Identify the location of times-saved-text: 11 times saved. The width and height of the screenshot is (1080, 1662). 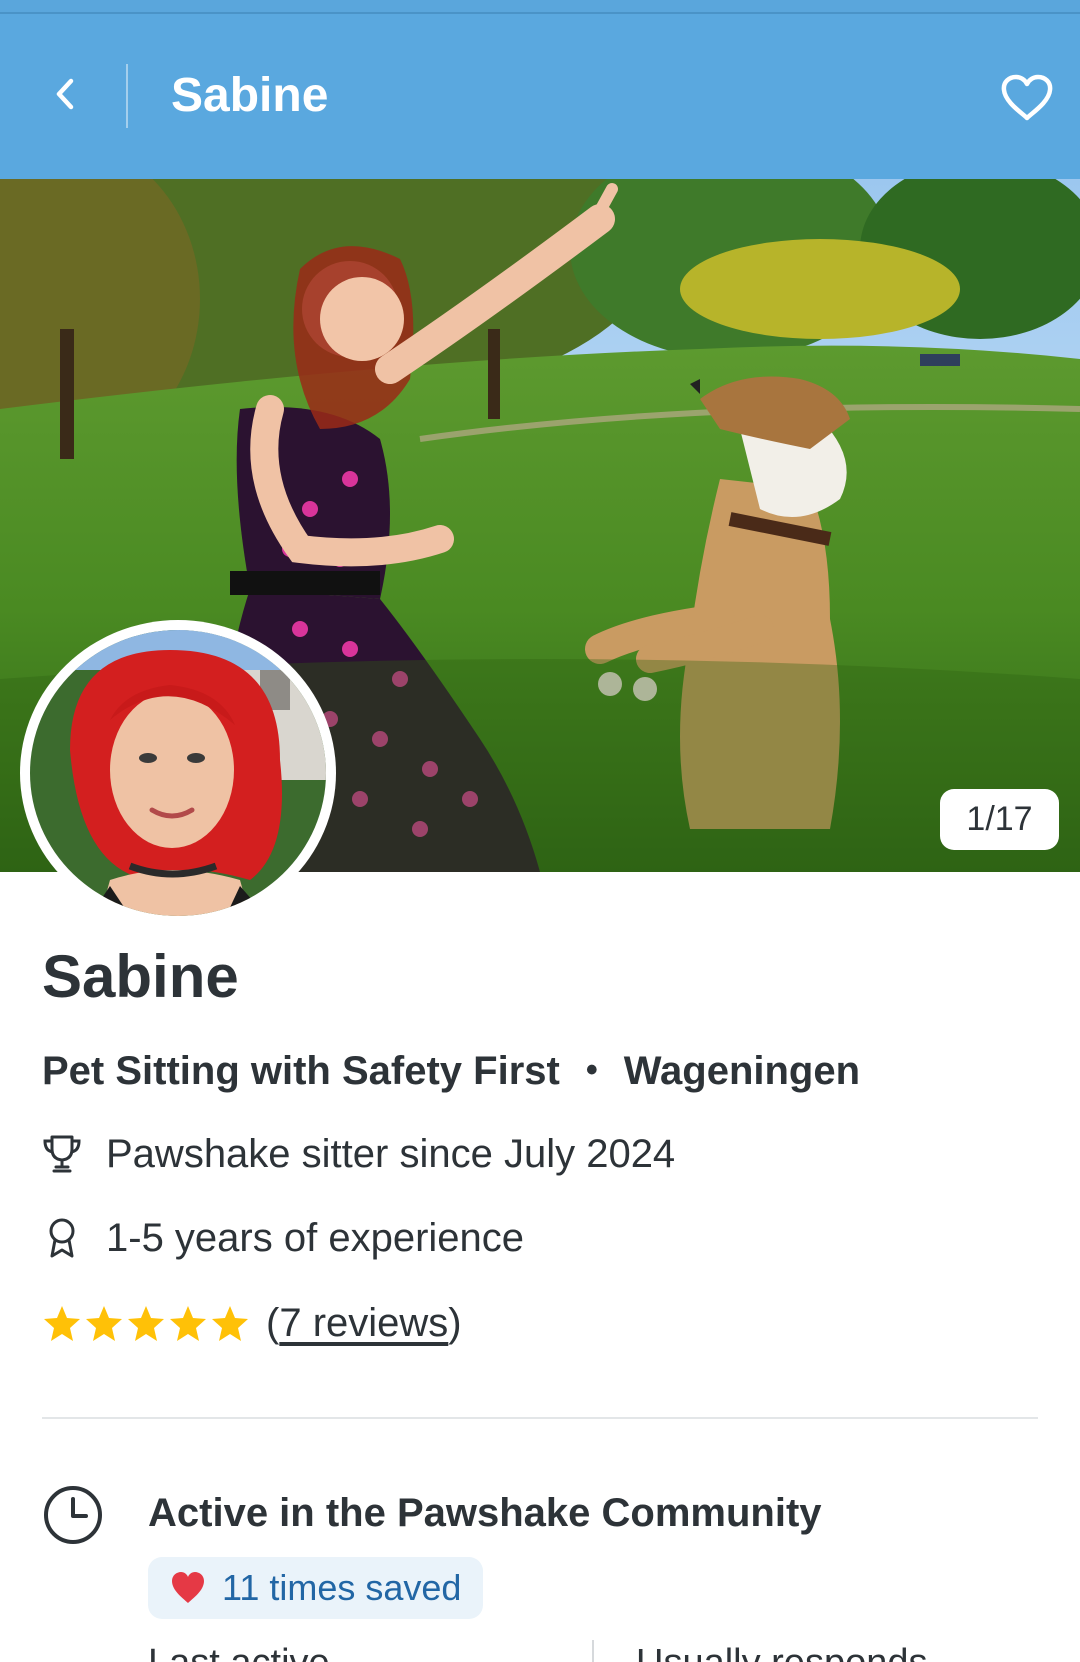
(342, 1587).